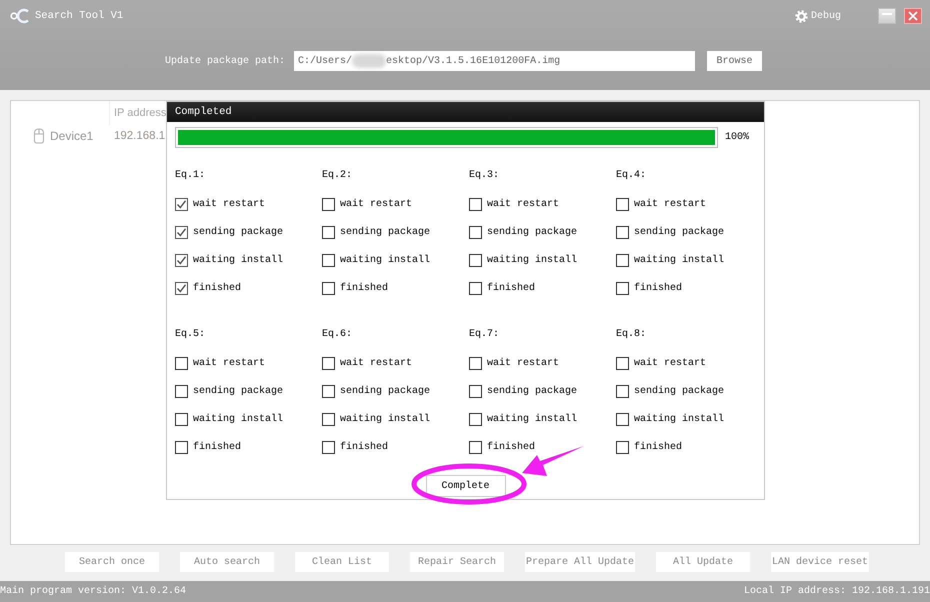 This screenshot has width=930, height=602. Describe the element at coordinates (93, 591) in the screenshot. I see `version-text: Main program version: V1.0.2.64` at that location.